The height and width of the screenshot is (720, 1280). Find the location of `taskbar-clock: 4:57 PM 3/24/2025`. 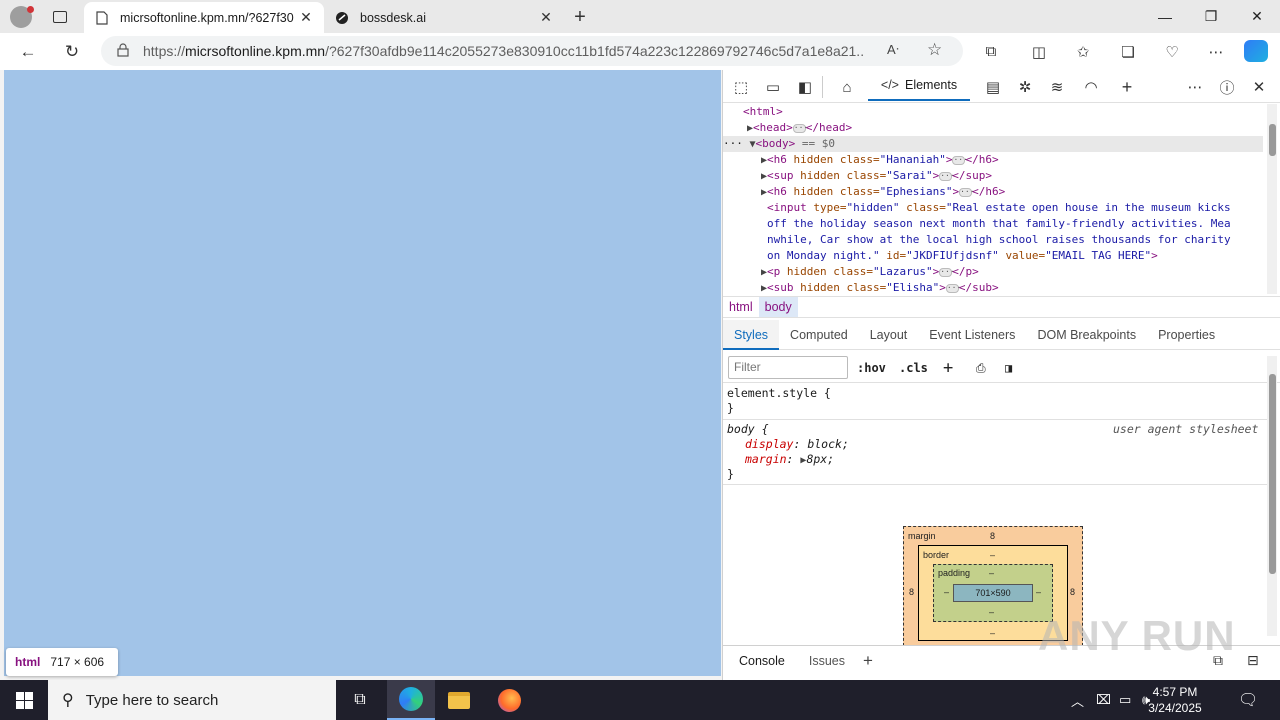

taskbar-clock: 4:57 PM 3/24/2025 is located at coordinates (1175, 700).